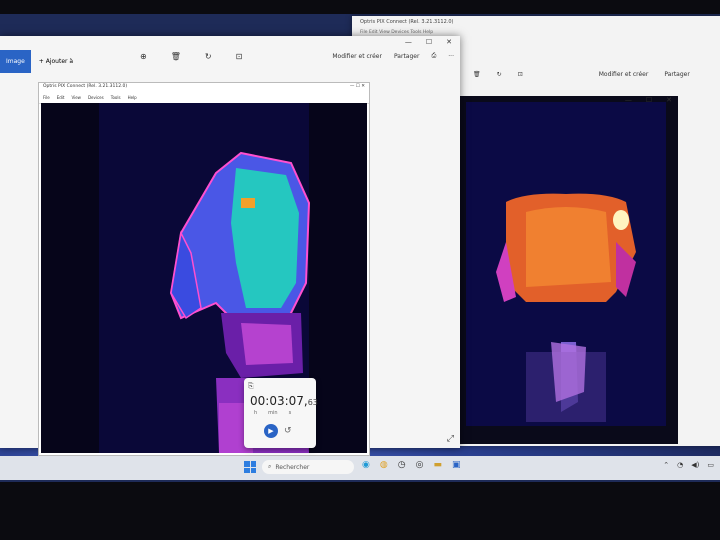  Describe the element at coordinates (397, 32) in the screenshot. I see `right-window-menu: File Edit View Devices Tools Help` at that location.